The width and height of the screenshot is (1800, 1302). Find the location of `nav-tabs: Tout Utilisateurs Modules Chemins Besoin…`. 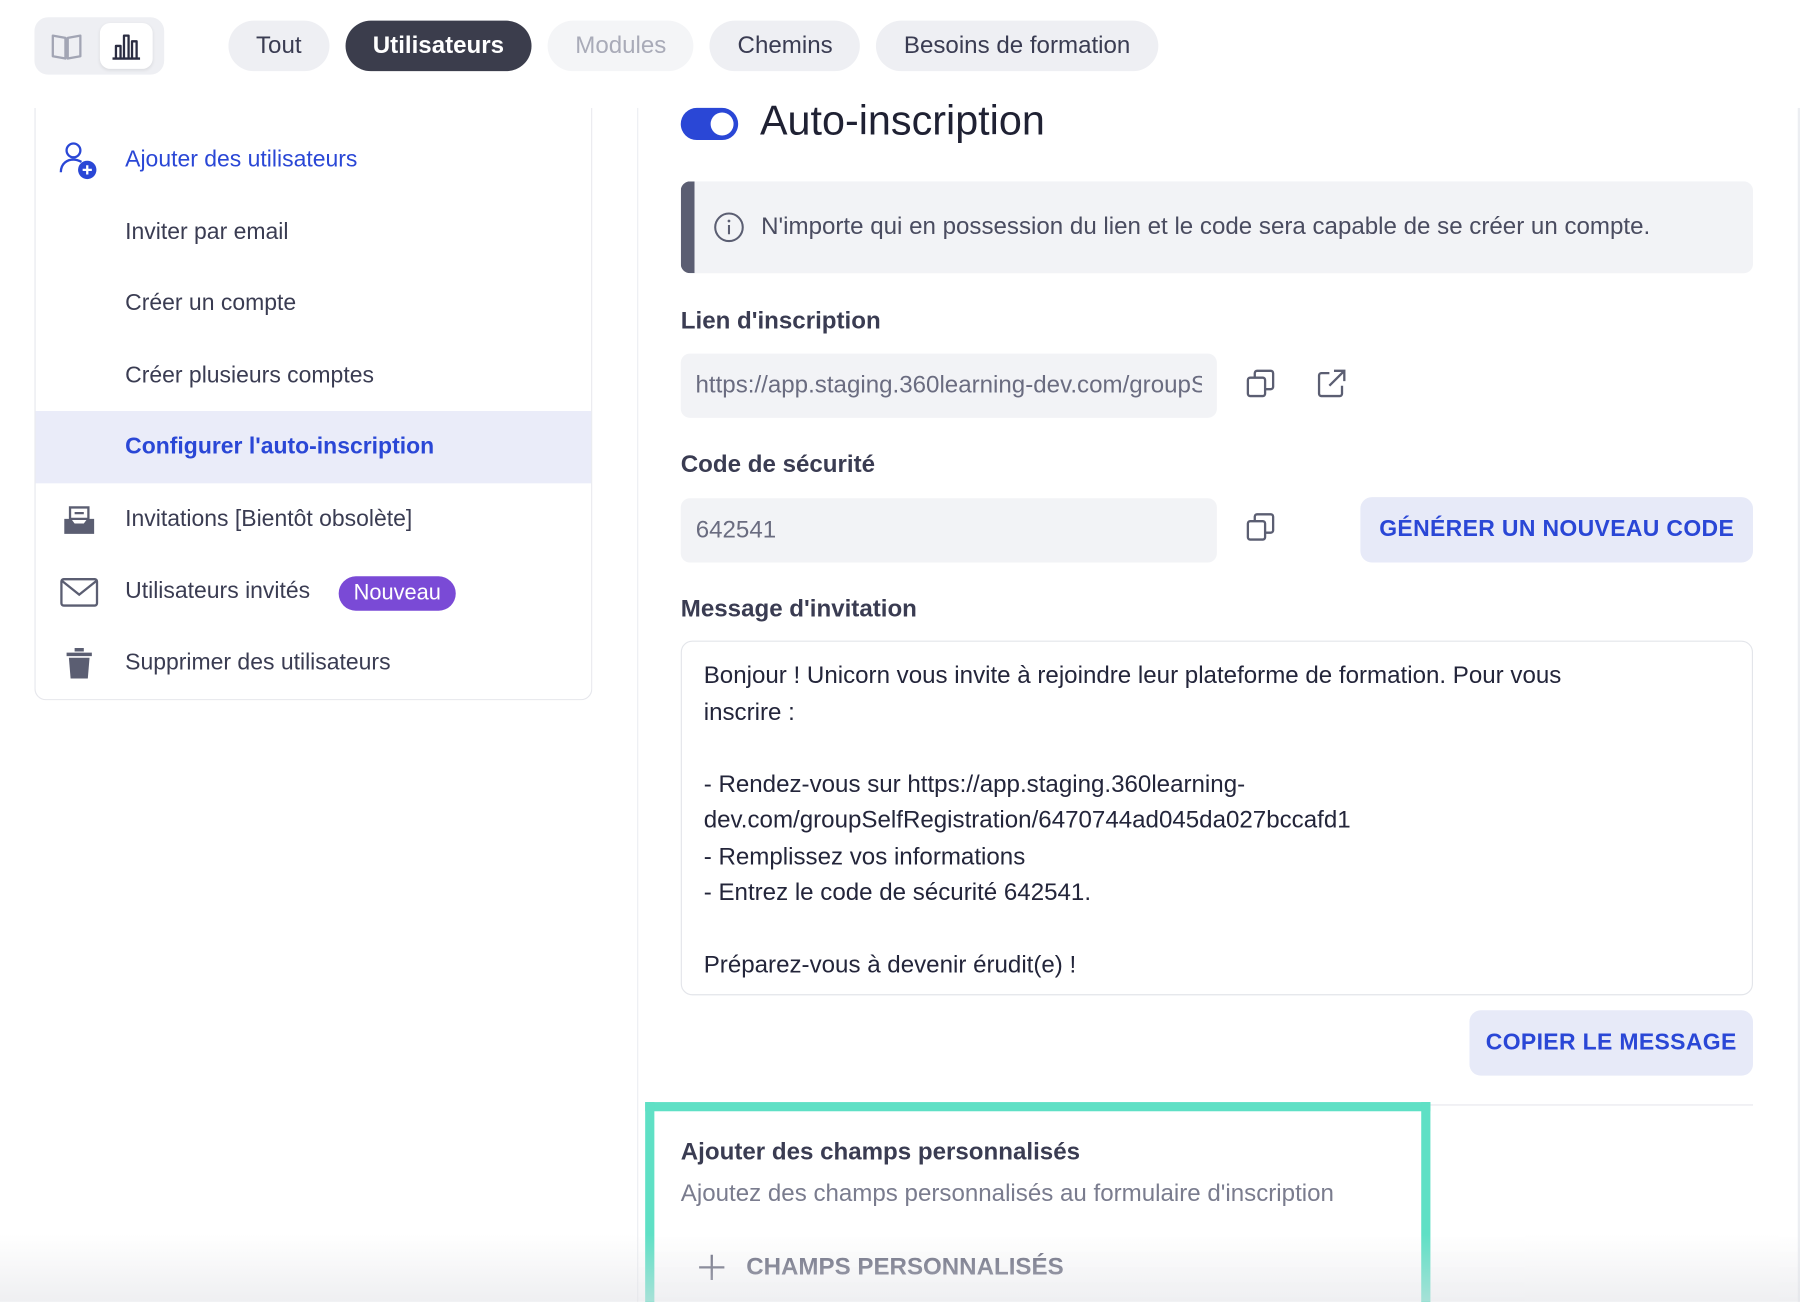

nav-tabs: Tout Utilisateurs Modules Chemins Besoin… is located at coordinates (693, 46).